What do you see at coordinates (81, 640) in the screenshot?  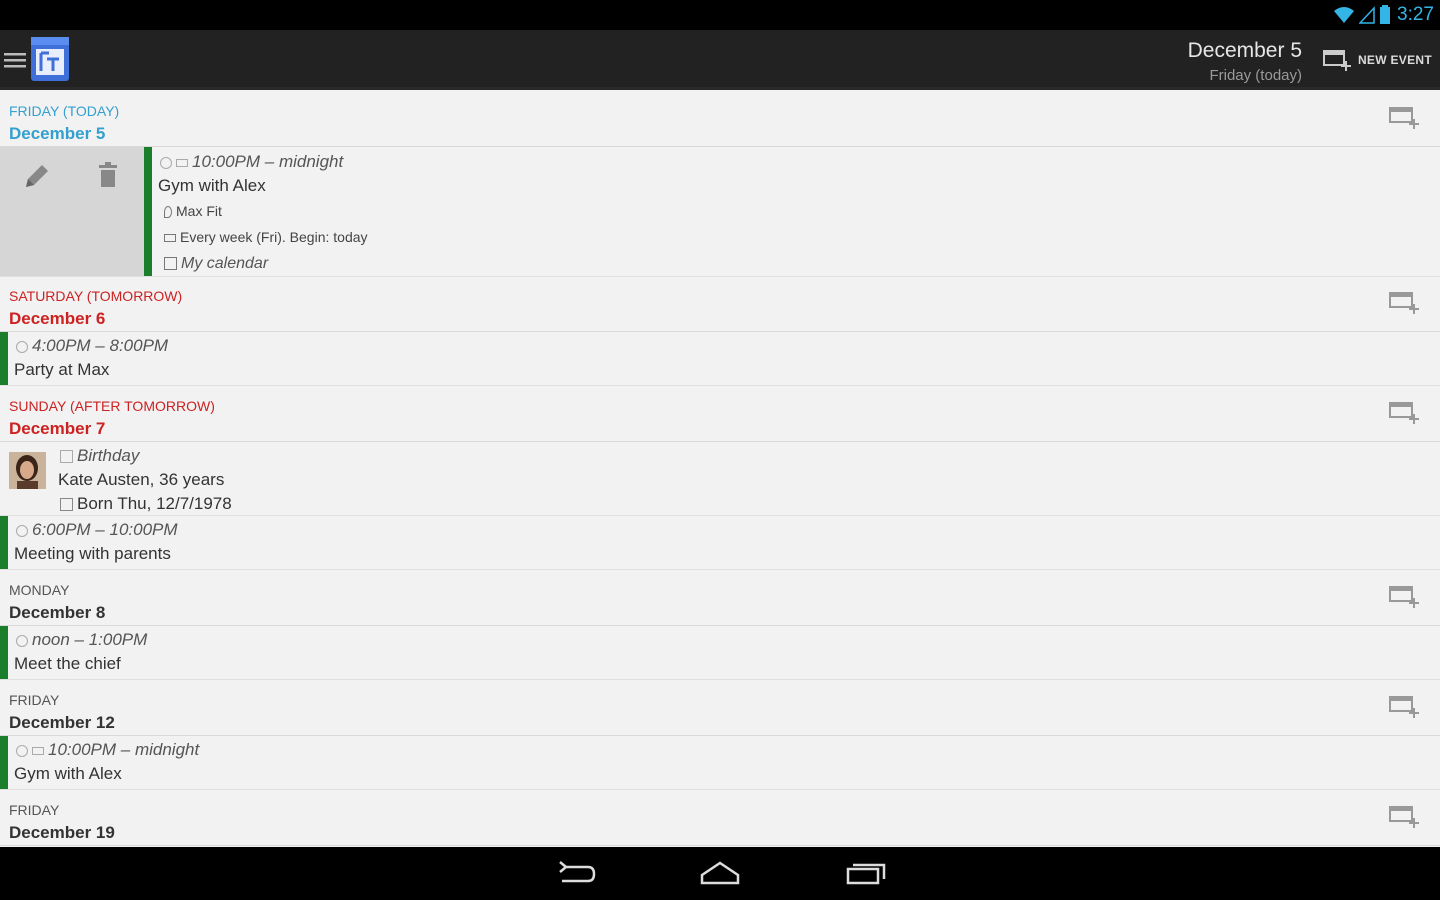 I see `event-time: noon – 1:00PM` at bounding box center [81, 640].